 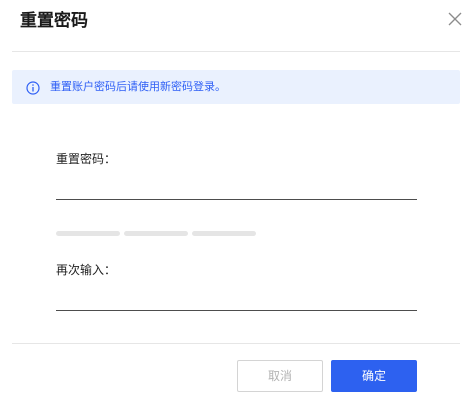 I want to click on footer-divider, so click(x=236, y=343).